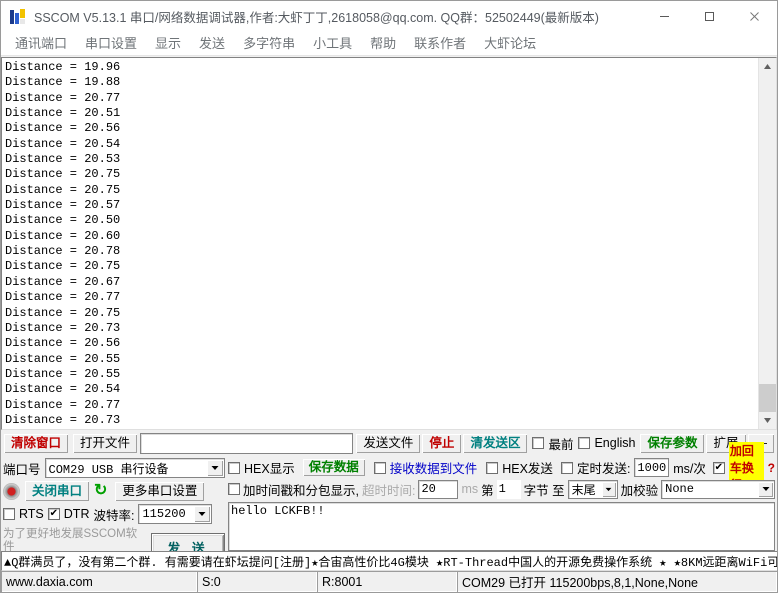  What do you see at coordinates (492, 467) in the screenshot?
I see `hex-send-checkbox` at bounding box center [492, 467].